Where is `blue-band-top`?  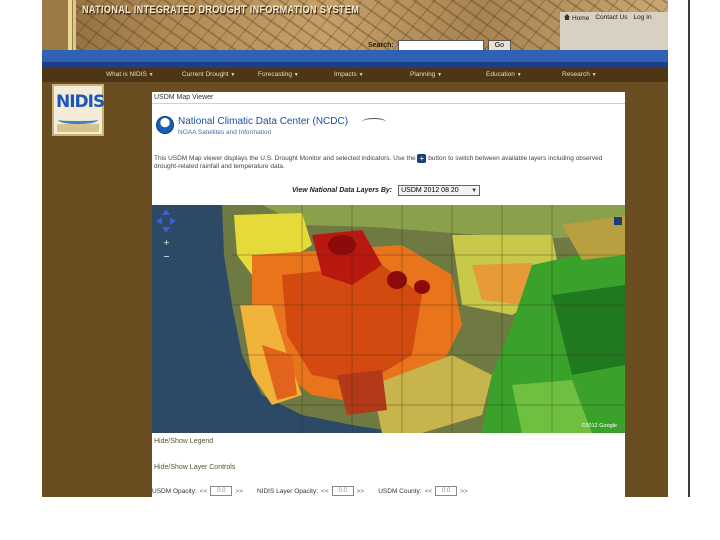 blue-band-top is located at coordinates (355, 56).